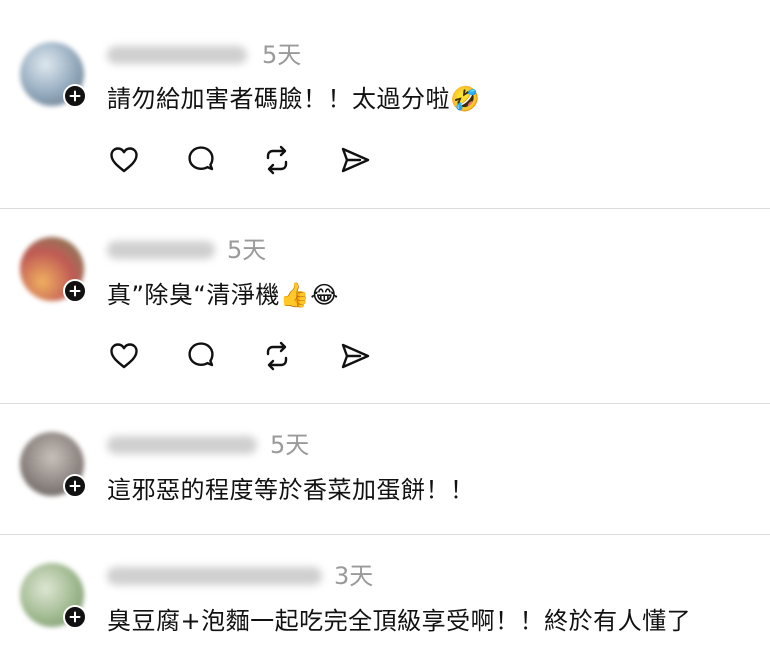 The width and height of the screenshot is (770, 670). What do you see at coordinates (291, 490) in the screenshot?
I see `comment-text: 這邪惡的程度等於香菜加蛋餅！！` at bounding box center [291, 490].